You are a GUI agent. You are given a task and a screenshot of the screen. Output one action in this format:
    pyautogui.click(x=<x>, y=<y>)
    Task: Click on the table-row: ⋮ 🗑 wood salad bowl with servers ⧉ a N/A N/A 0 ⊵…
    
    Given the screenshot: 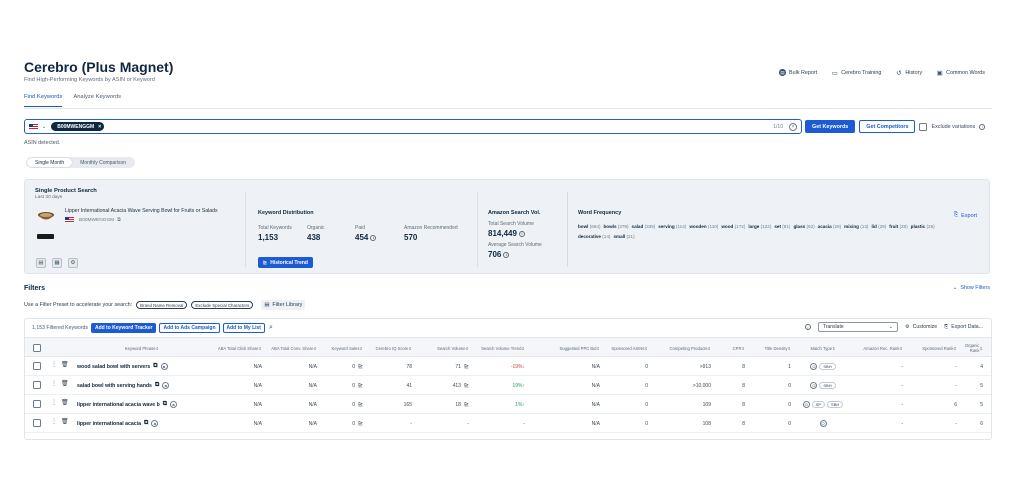 What is the action you would take?
    pyautogui.click(x=508, y=366)
    